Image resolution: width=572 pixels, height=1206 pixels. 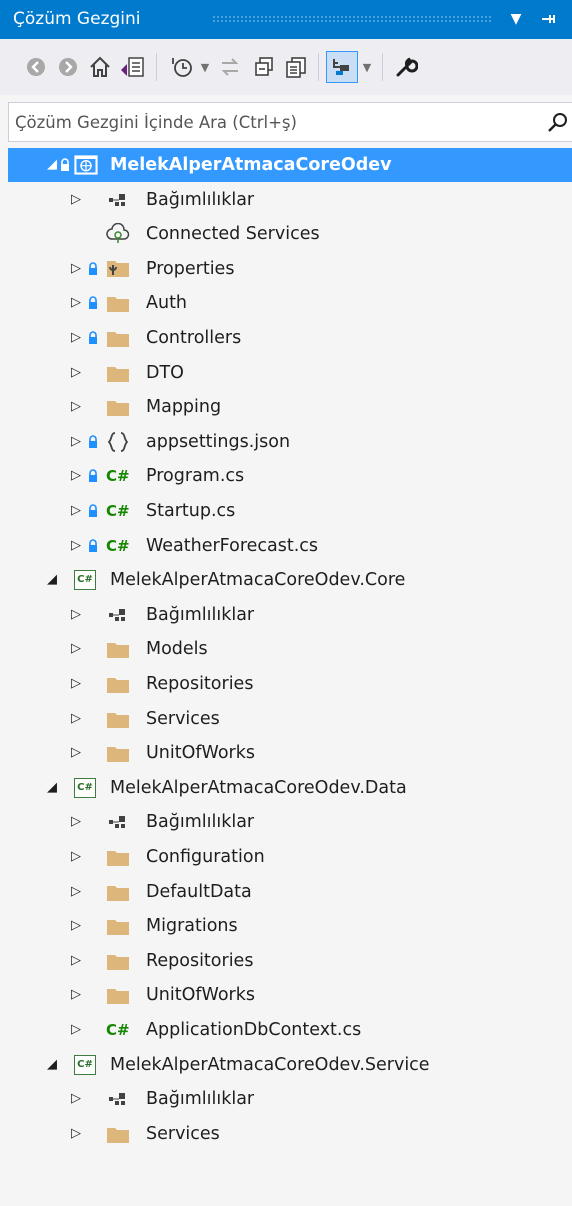 I want to click on show-all-files-icon, so click(x=296, y=67).